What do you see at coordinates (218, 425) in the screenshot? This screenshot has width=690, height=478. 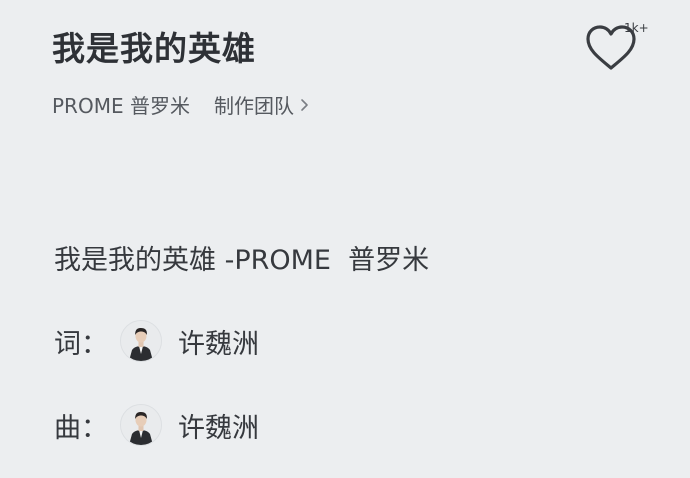 I see `composer-name: 许魏洲` at bounding box center [218, 425].